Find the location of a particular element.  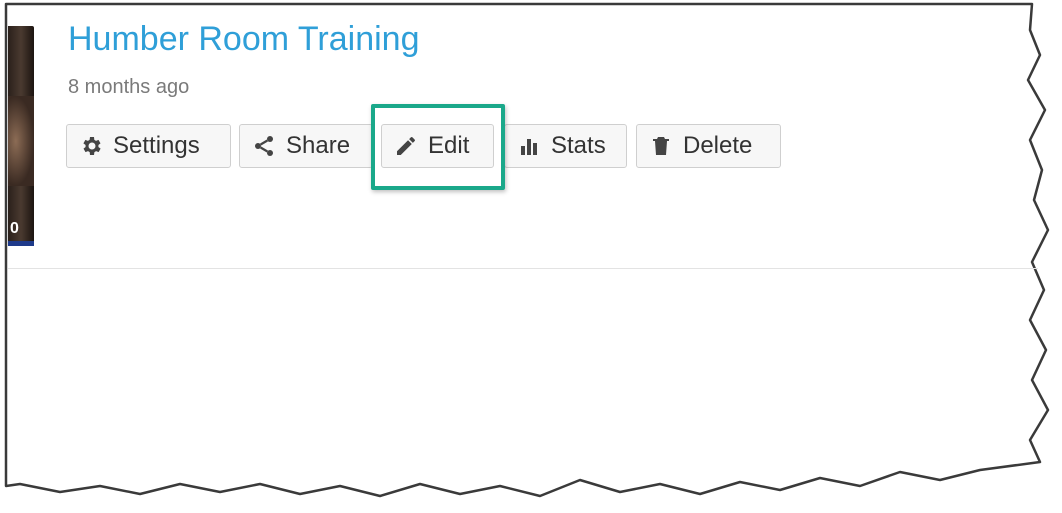

video-age: 8 months ago is located at coordinates (129, 87).